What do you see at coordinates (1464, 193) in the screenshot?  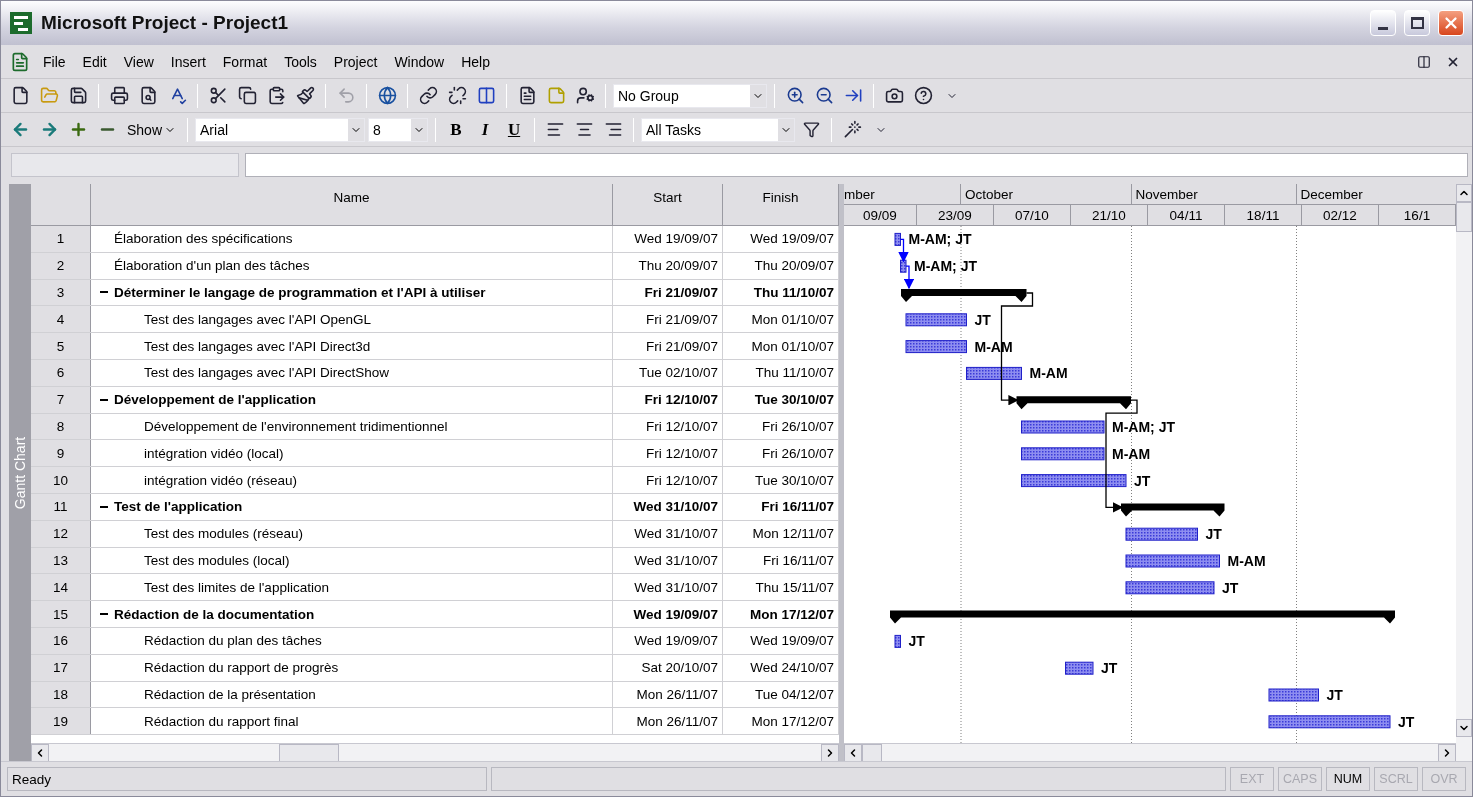 I see `scroll-up-icon` at bounding box center [1464, 193].